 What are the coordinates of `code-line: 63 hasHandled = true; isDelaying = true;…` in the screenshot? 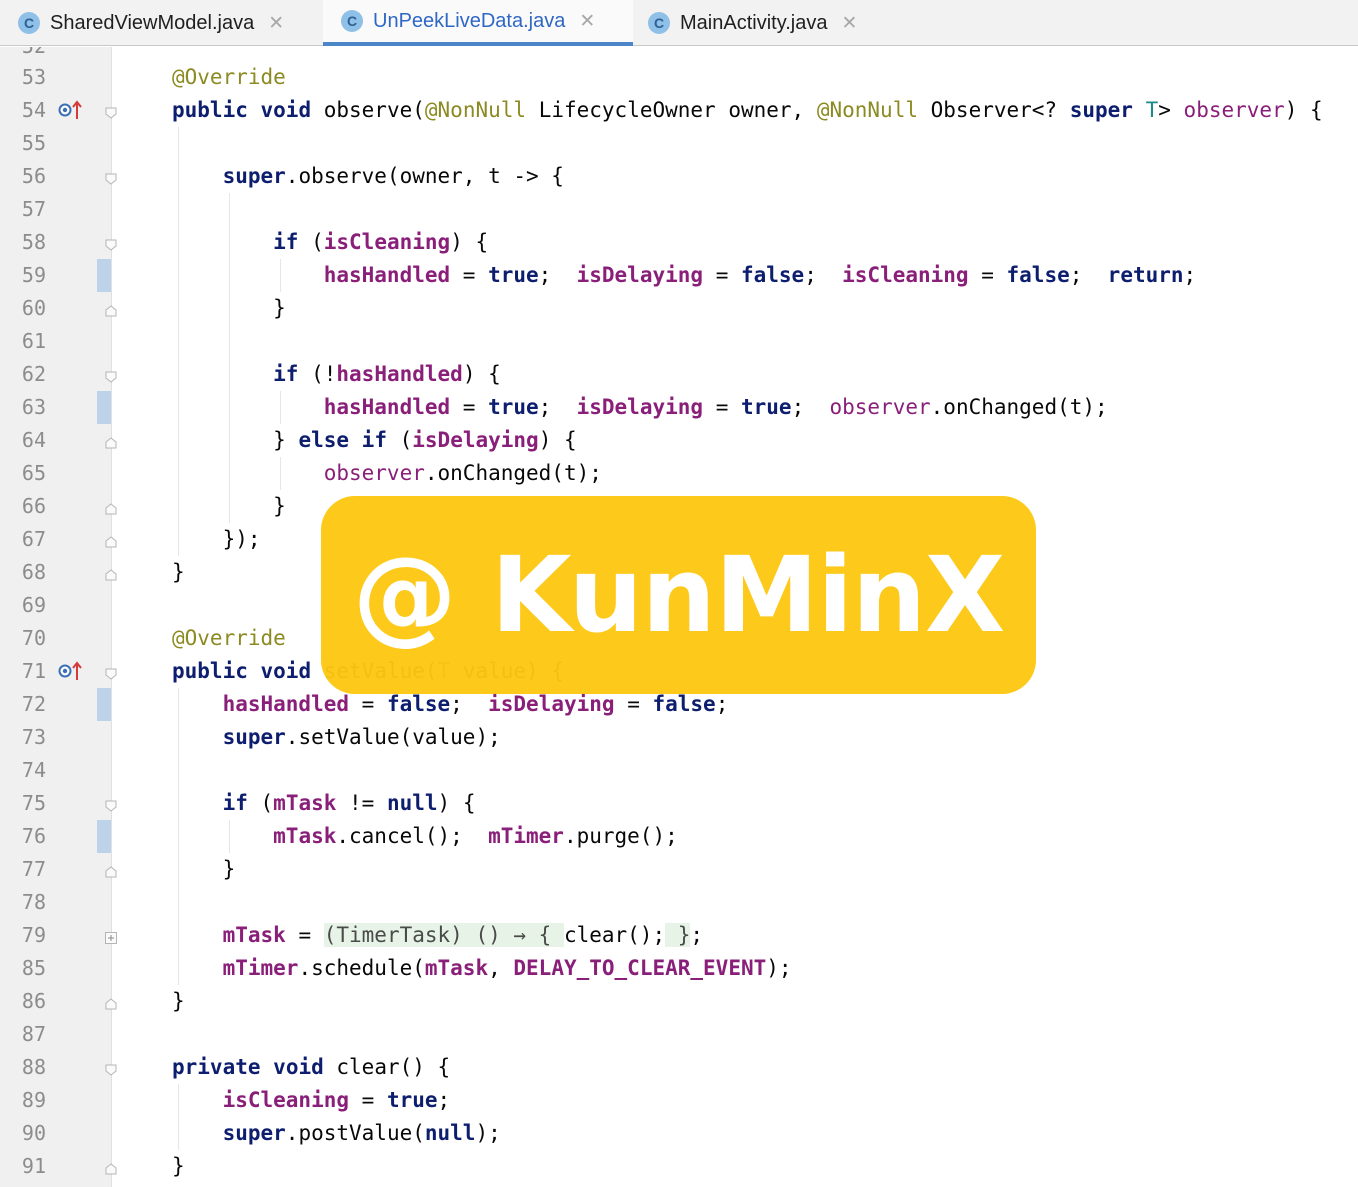 It's located at (679, 407).